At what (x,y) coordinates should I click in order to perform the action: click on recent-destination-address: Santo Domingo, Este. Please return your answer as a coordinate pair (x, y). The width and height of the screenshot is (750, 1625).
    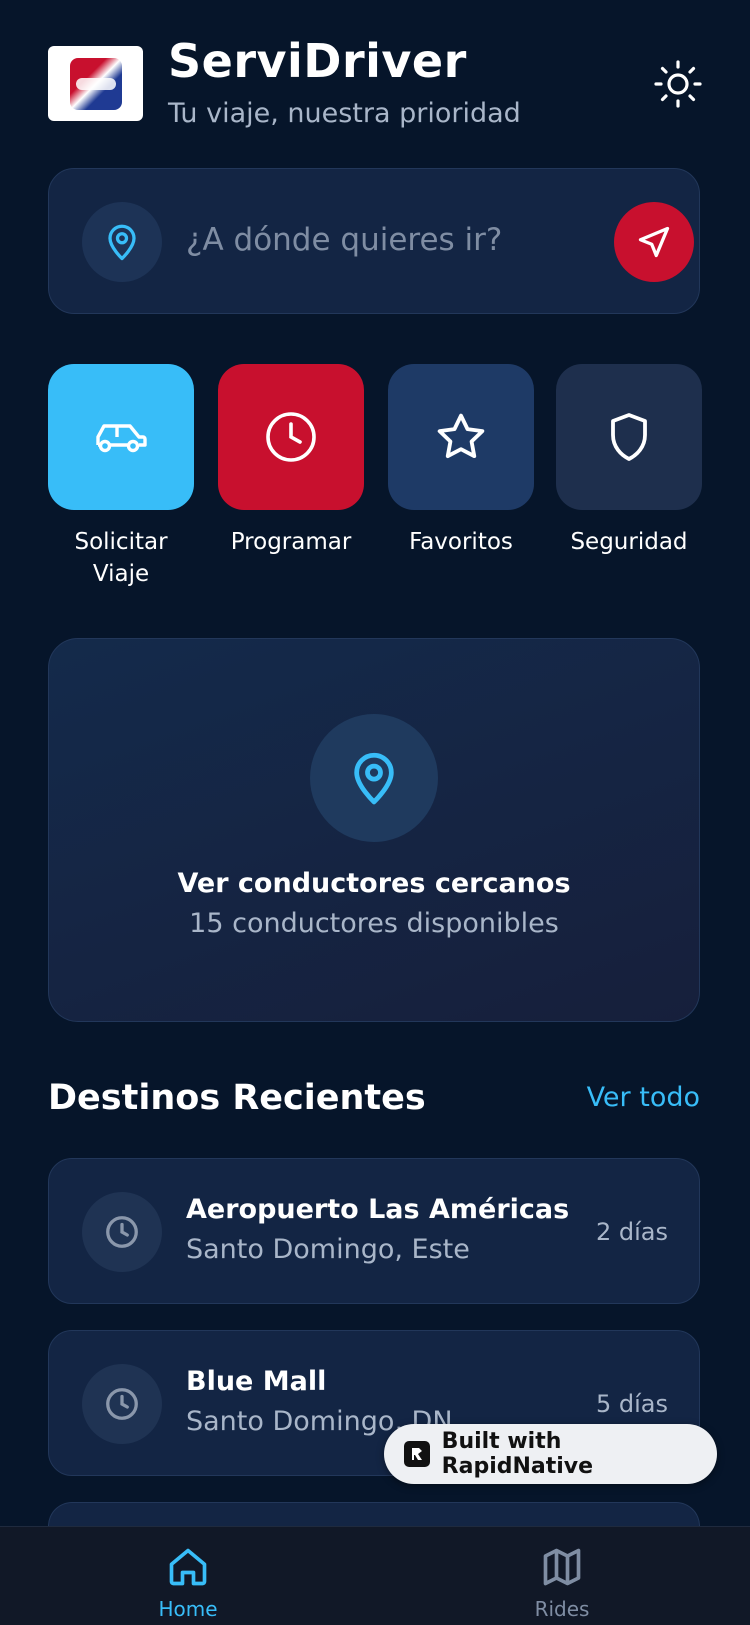
    Looking at the image, I should click on (328, 1249).